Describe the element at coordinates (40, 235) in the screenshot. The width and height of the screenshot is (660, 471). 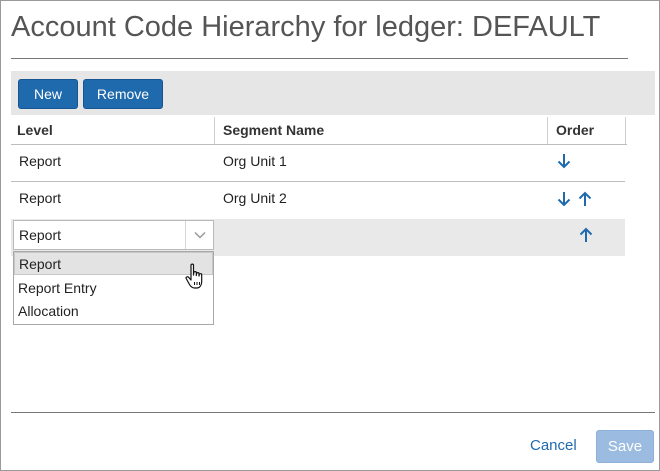
I see `level-select-value: Report` at that location.